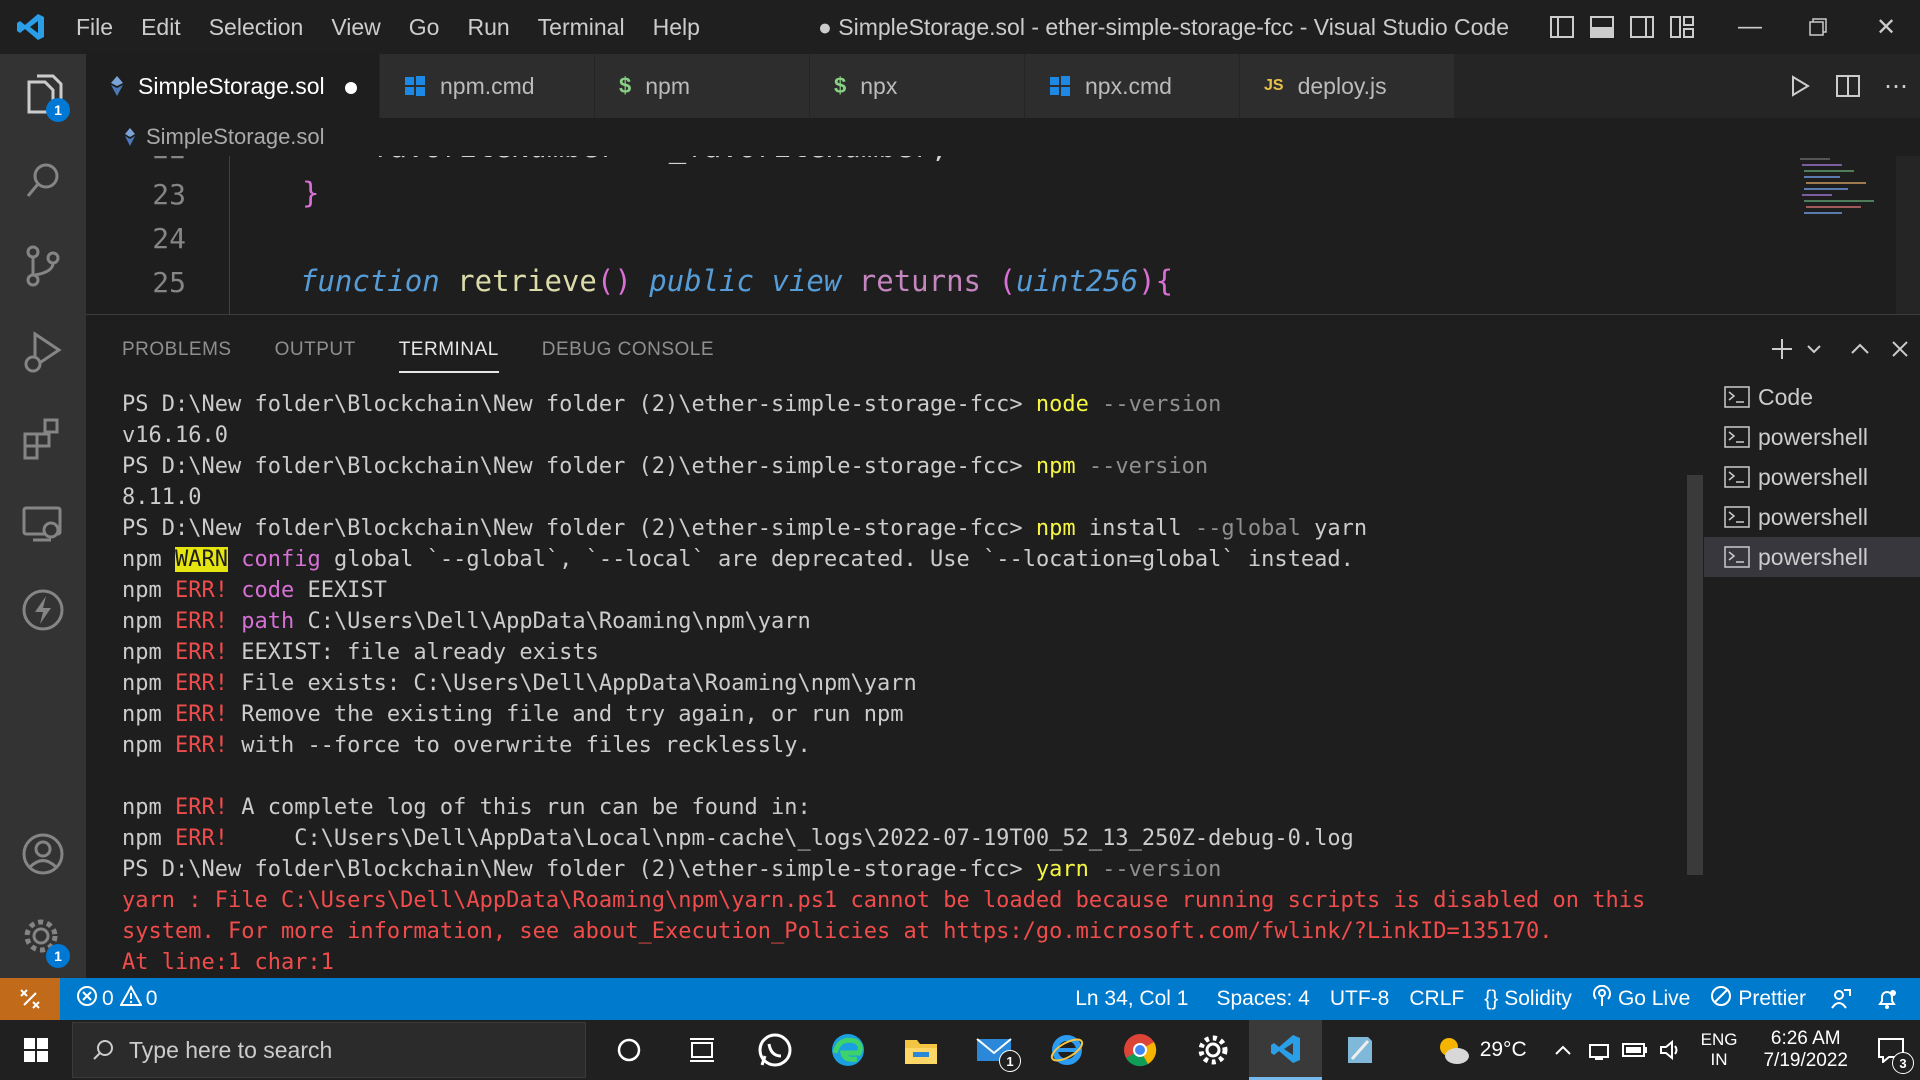  Describe the element at coordinates (1436, 999) in the screenshot. I see `end-of-line: CRLF` at that location.